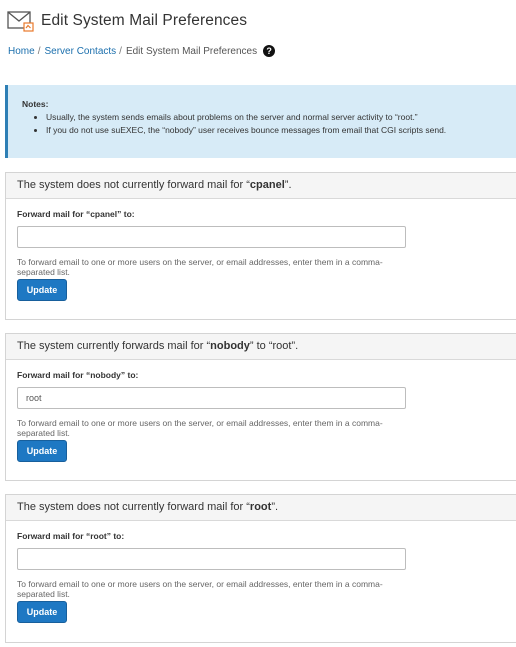  Describe the element at coordinates (42, 290) in the screenshot. I see `update-button-cpanel: Update` at that location.